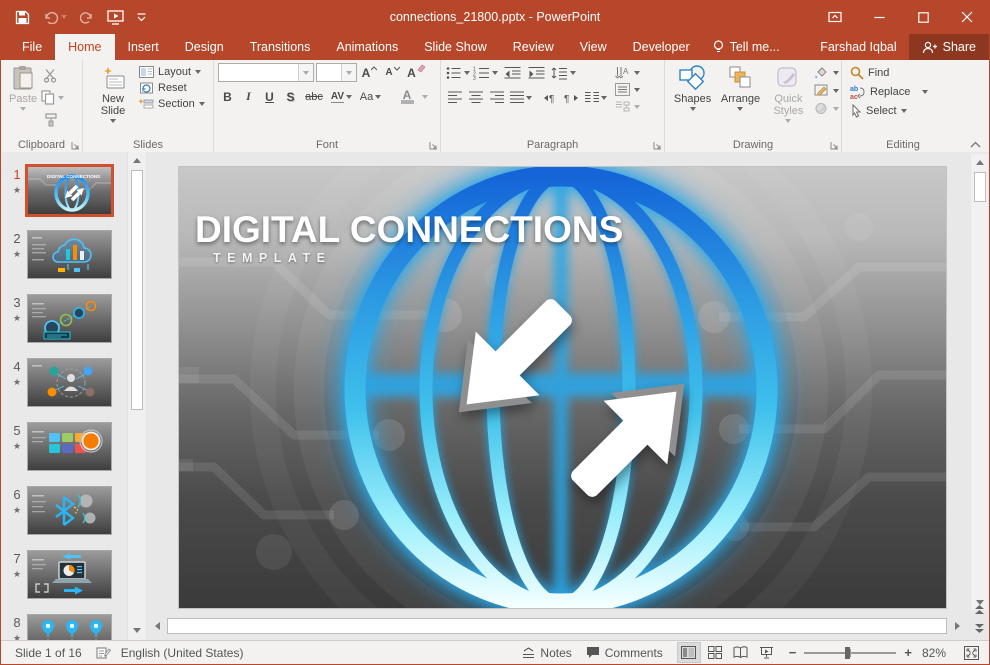 The width and height of the screenshot is (990, 665). I want to click on section-button: Section, so click(172, 104).